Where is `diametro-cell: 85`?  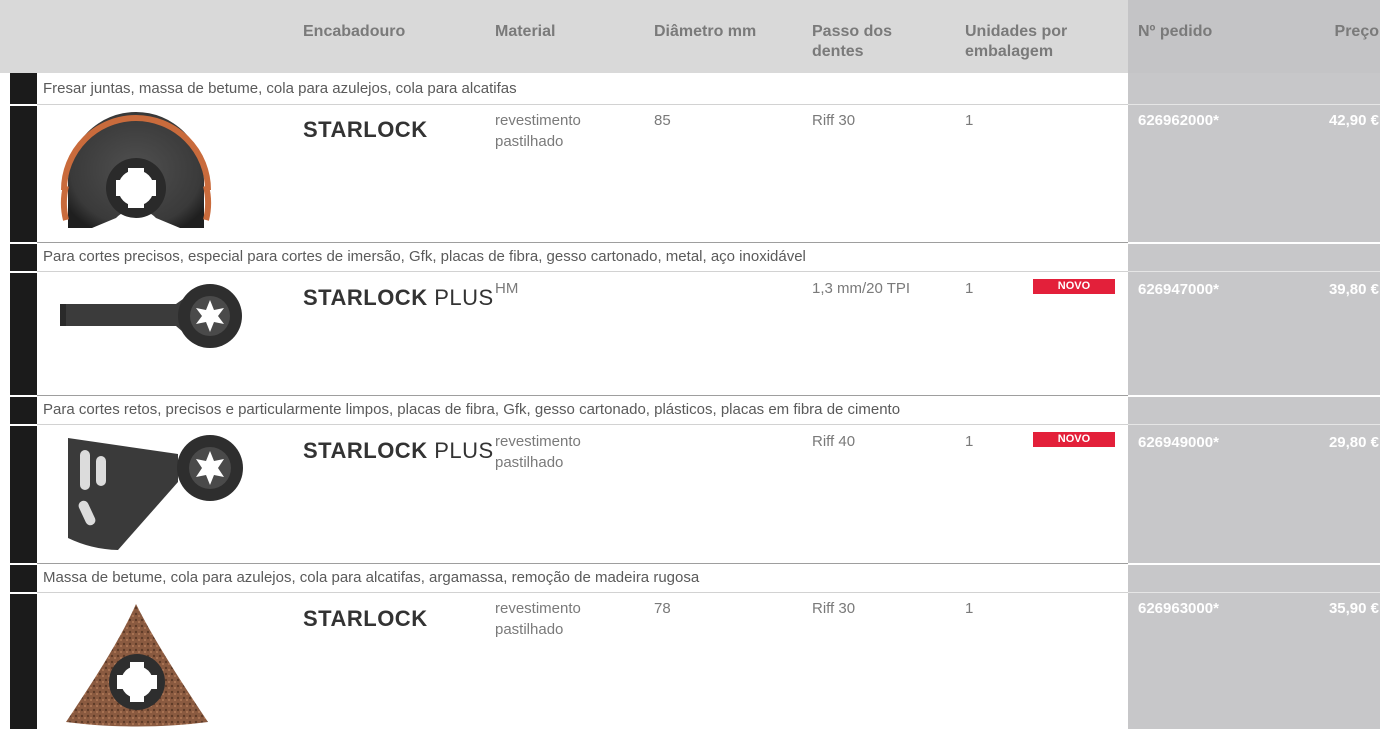 diametro-cell: 85 is located at coordinates (662, 120).